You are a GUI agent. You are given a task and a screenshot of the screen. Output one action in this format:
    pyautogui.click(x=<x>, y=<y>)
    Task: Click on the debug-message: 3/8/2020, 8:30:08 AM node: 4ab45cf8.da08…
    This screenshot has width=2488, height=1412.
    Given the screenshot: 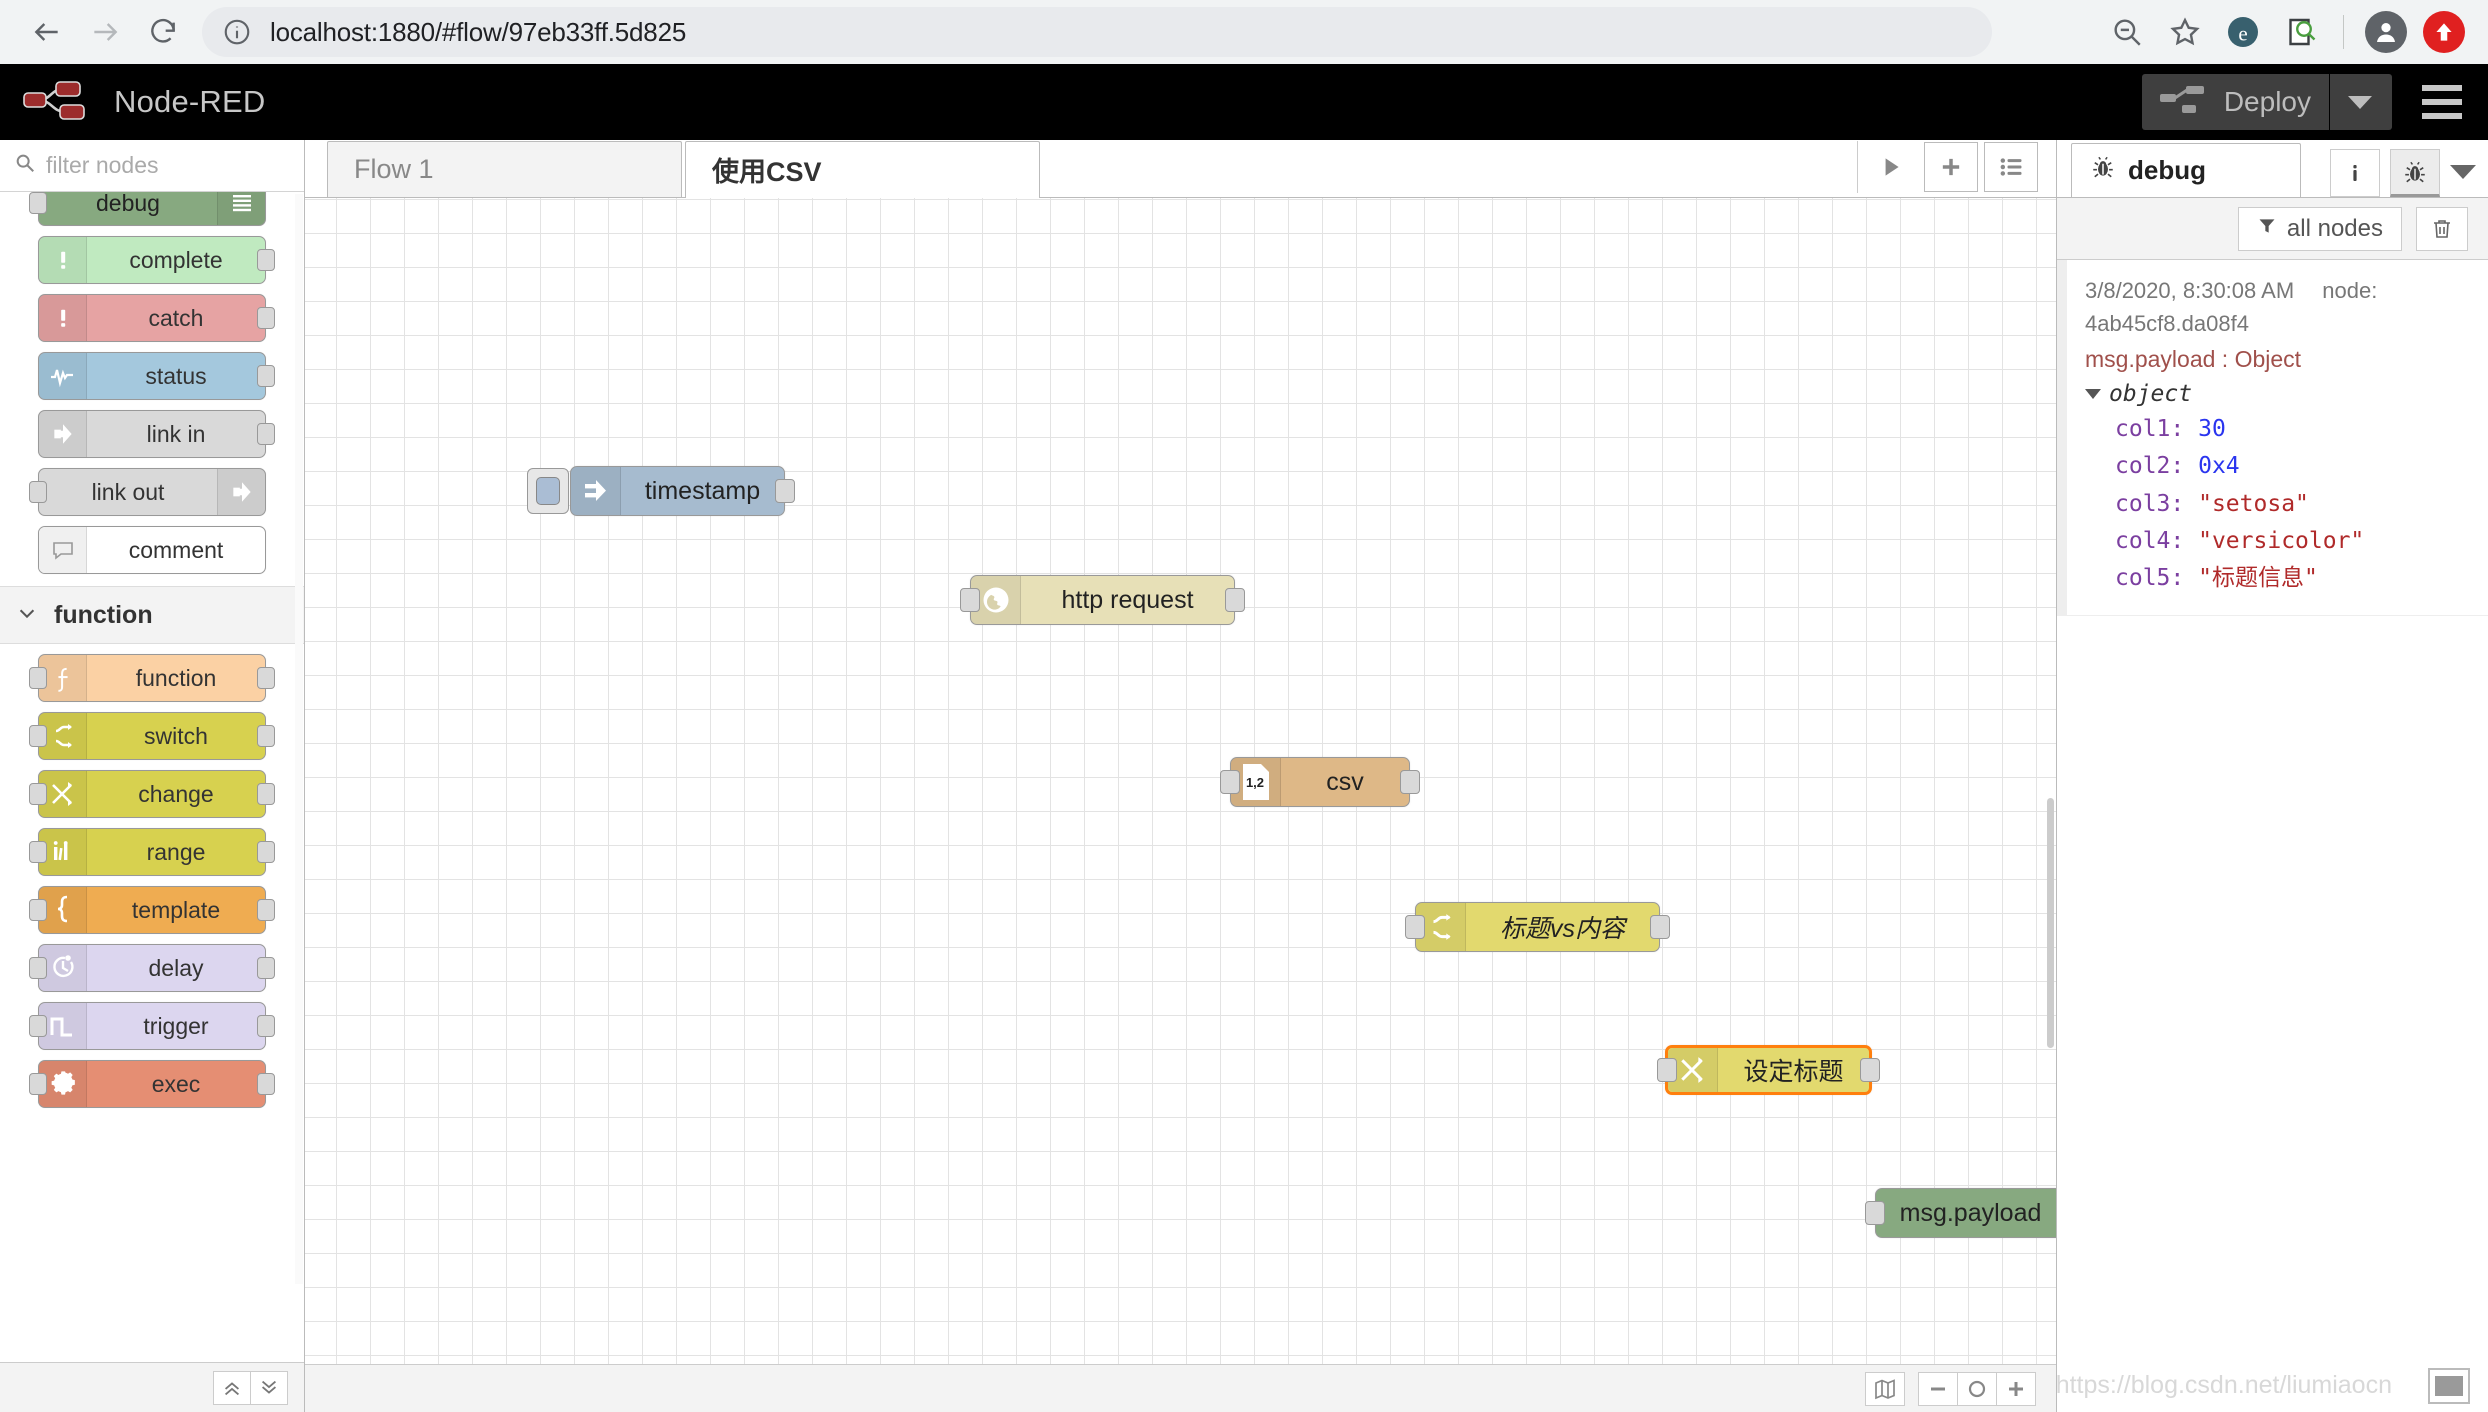 What is the action you would take?
    pyautogui.click(x=2272, y=438)
    